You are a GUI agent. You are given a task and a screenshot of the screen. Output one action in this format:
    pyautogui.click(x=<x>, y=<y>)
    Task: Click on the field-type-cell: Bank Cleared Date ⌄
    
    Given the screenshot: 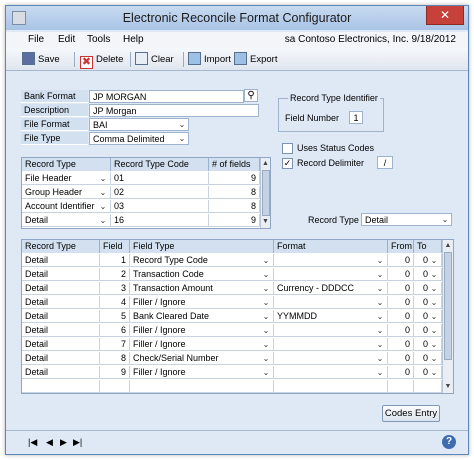 What is the action you would take?
    pyautogui.click(x=202, y=316)
    